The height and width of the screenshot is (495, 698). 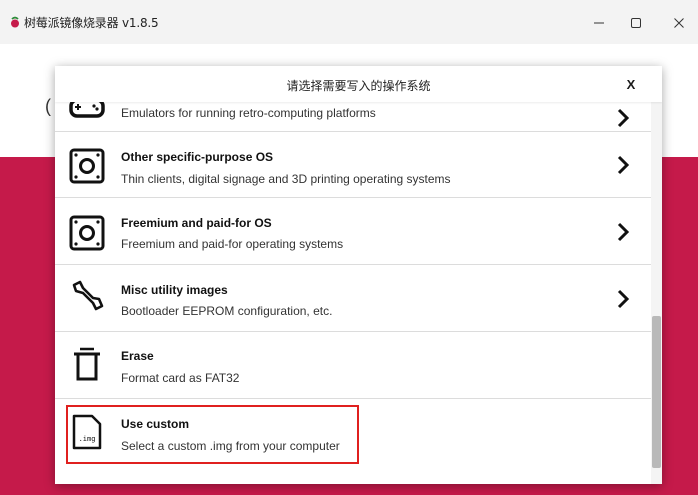 I want to click on close-window-button, so click(x=679, y=23).